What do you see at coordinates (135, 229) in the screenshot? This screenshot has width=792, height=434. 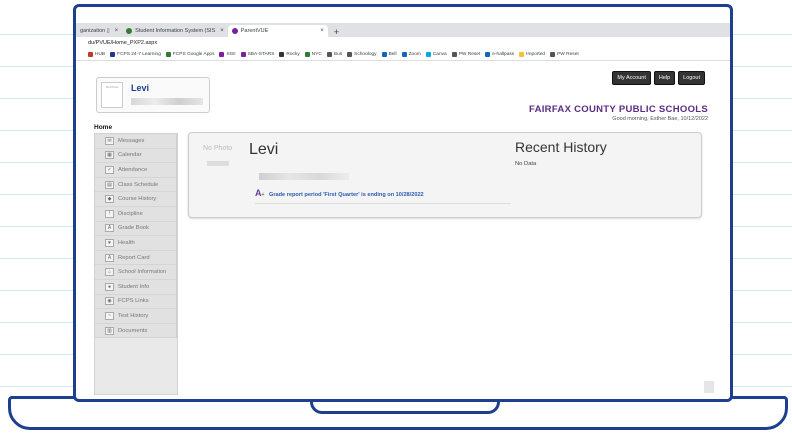 I see `sidebar-item-grade-book: A Grade Book` at bounding box center [135, 229].